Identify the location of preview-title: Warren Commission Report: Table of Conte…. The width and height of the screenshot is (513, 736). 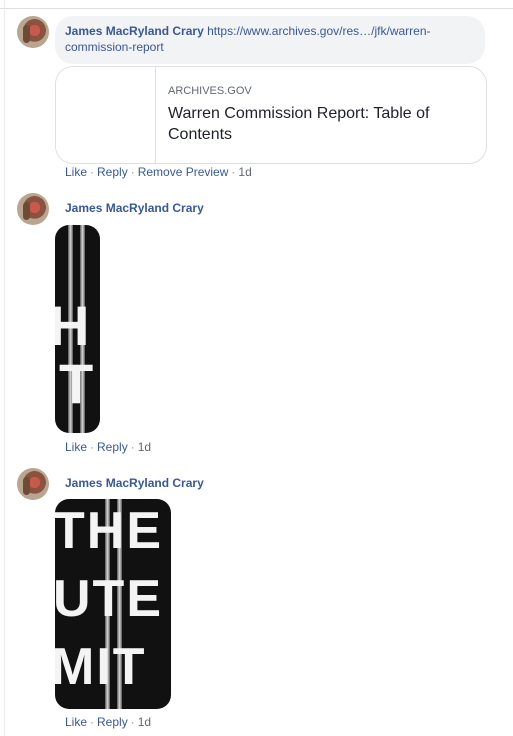
(318, 124).